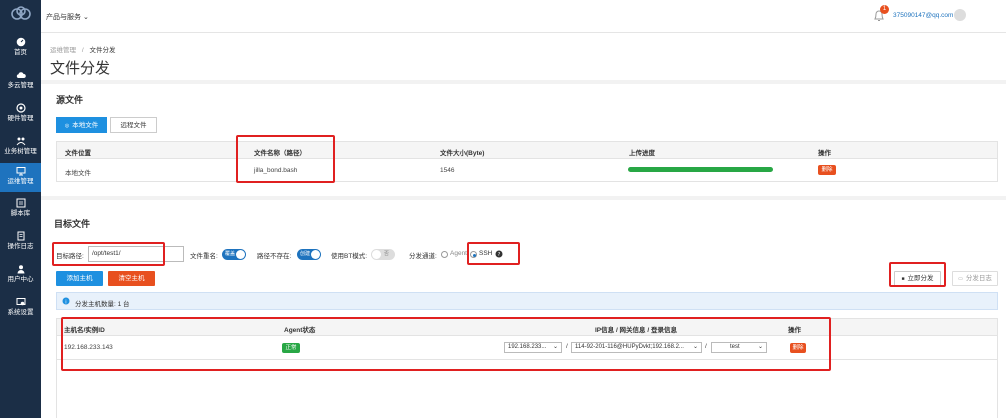 The width and height of the screenshot is (1006, 418). What do you see at coordinates (78, 173) in the screenshot?
I see `file-location: 本地文件` at bounding box center [78, 173].